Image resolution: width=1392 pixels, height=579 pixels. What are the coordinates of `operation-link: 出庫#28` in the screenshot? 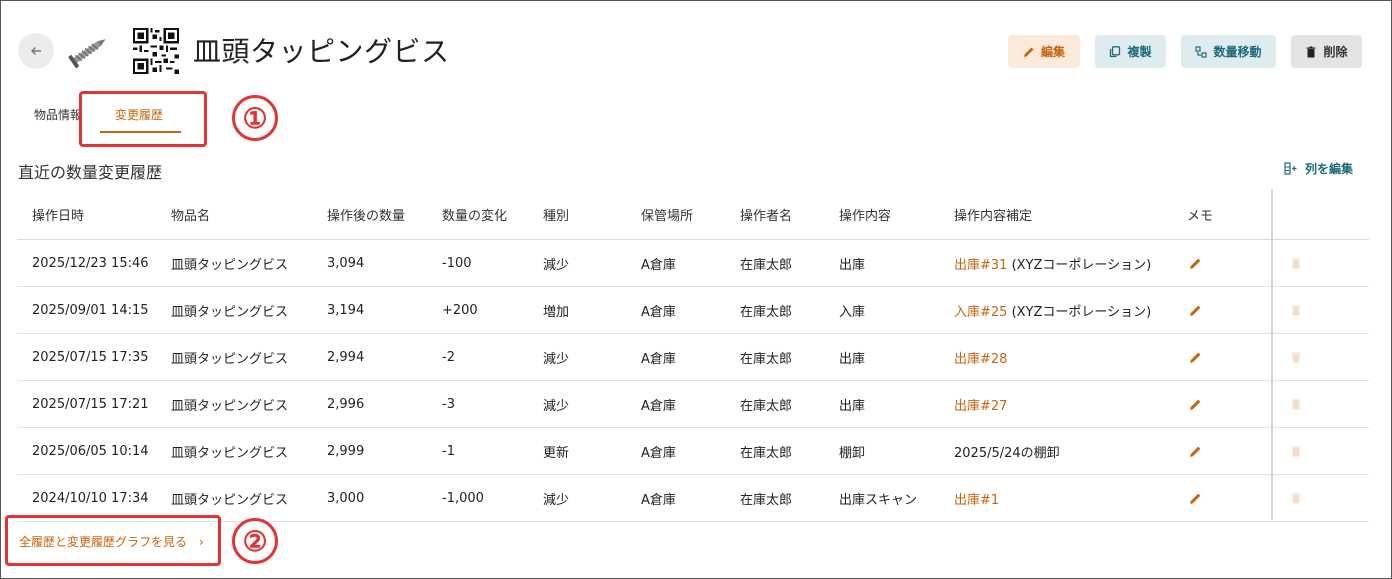 It's located at (980, 357).